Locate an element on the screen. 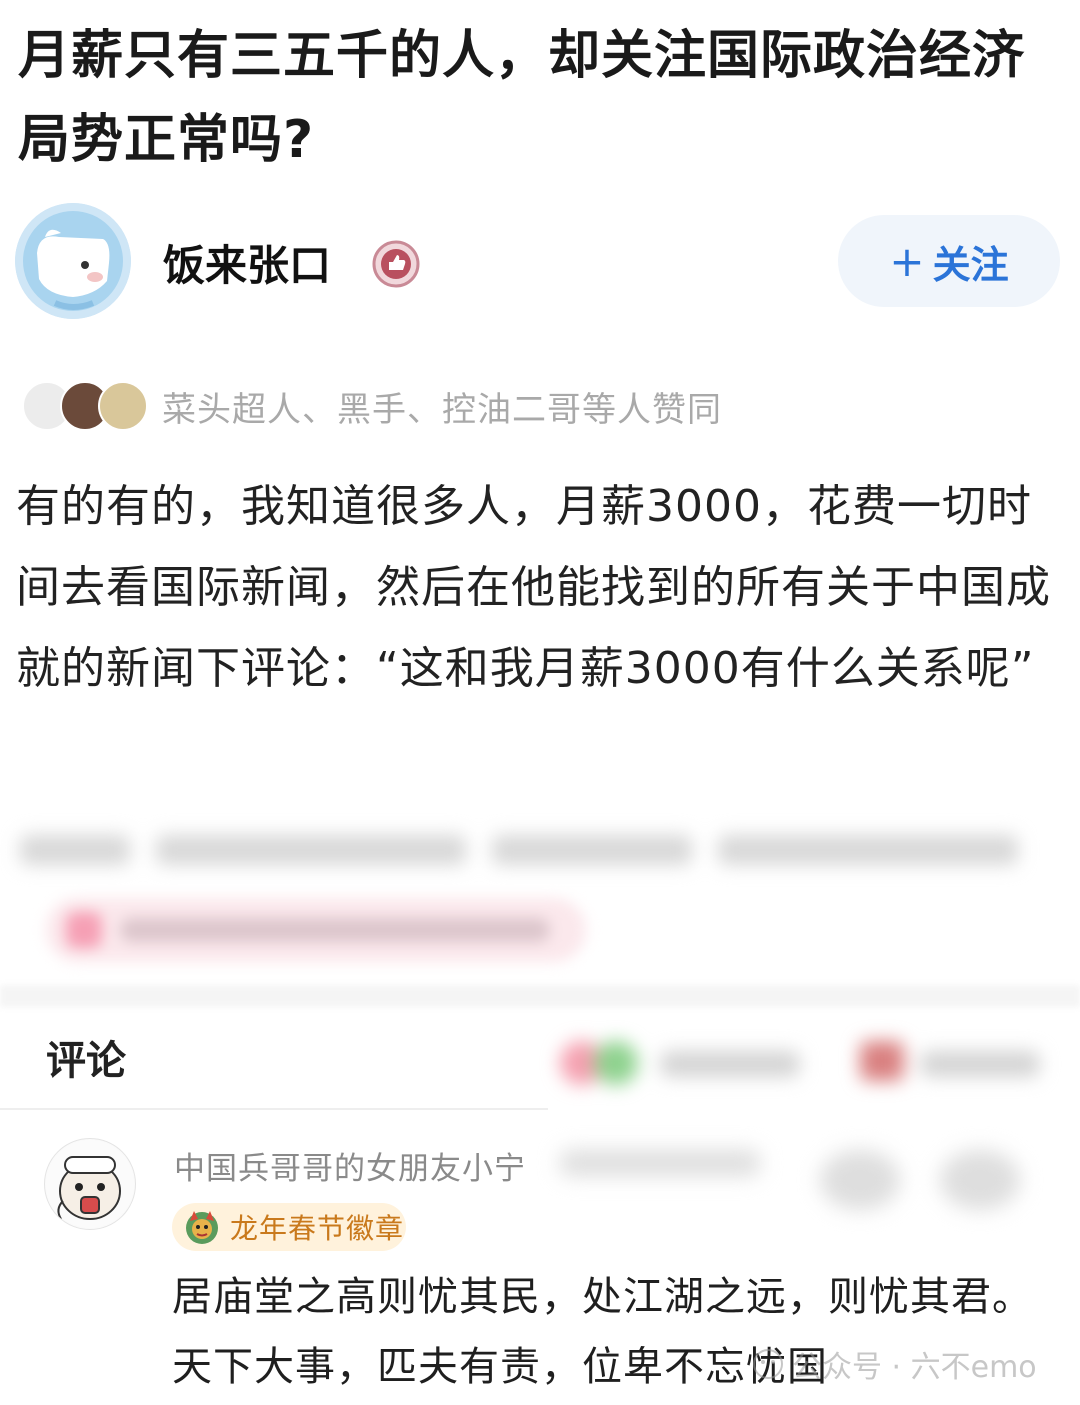  dragon-icon is located at coordinates (202, 1227).